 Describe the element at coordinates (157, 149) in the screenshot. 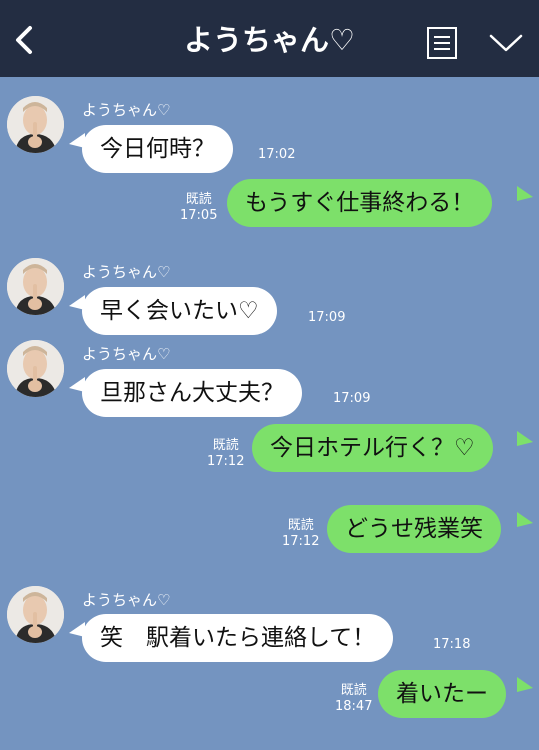

I see `message-bubble-incoming: 今日何時？` at that location.